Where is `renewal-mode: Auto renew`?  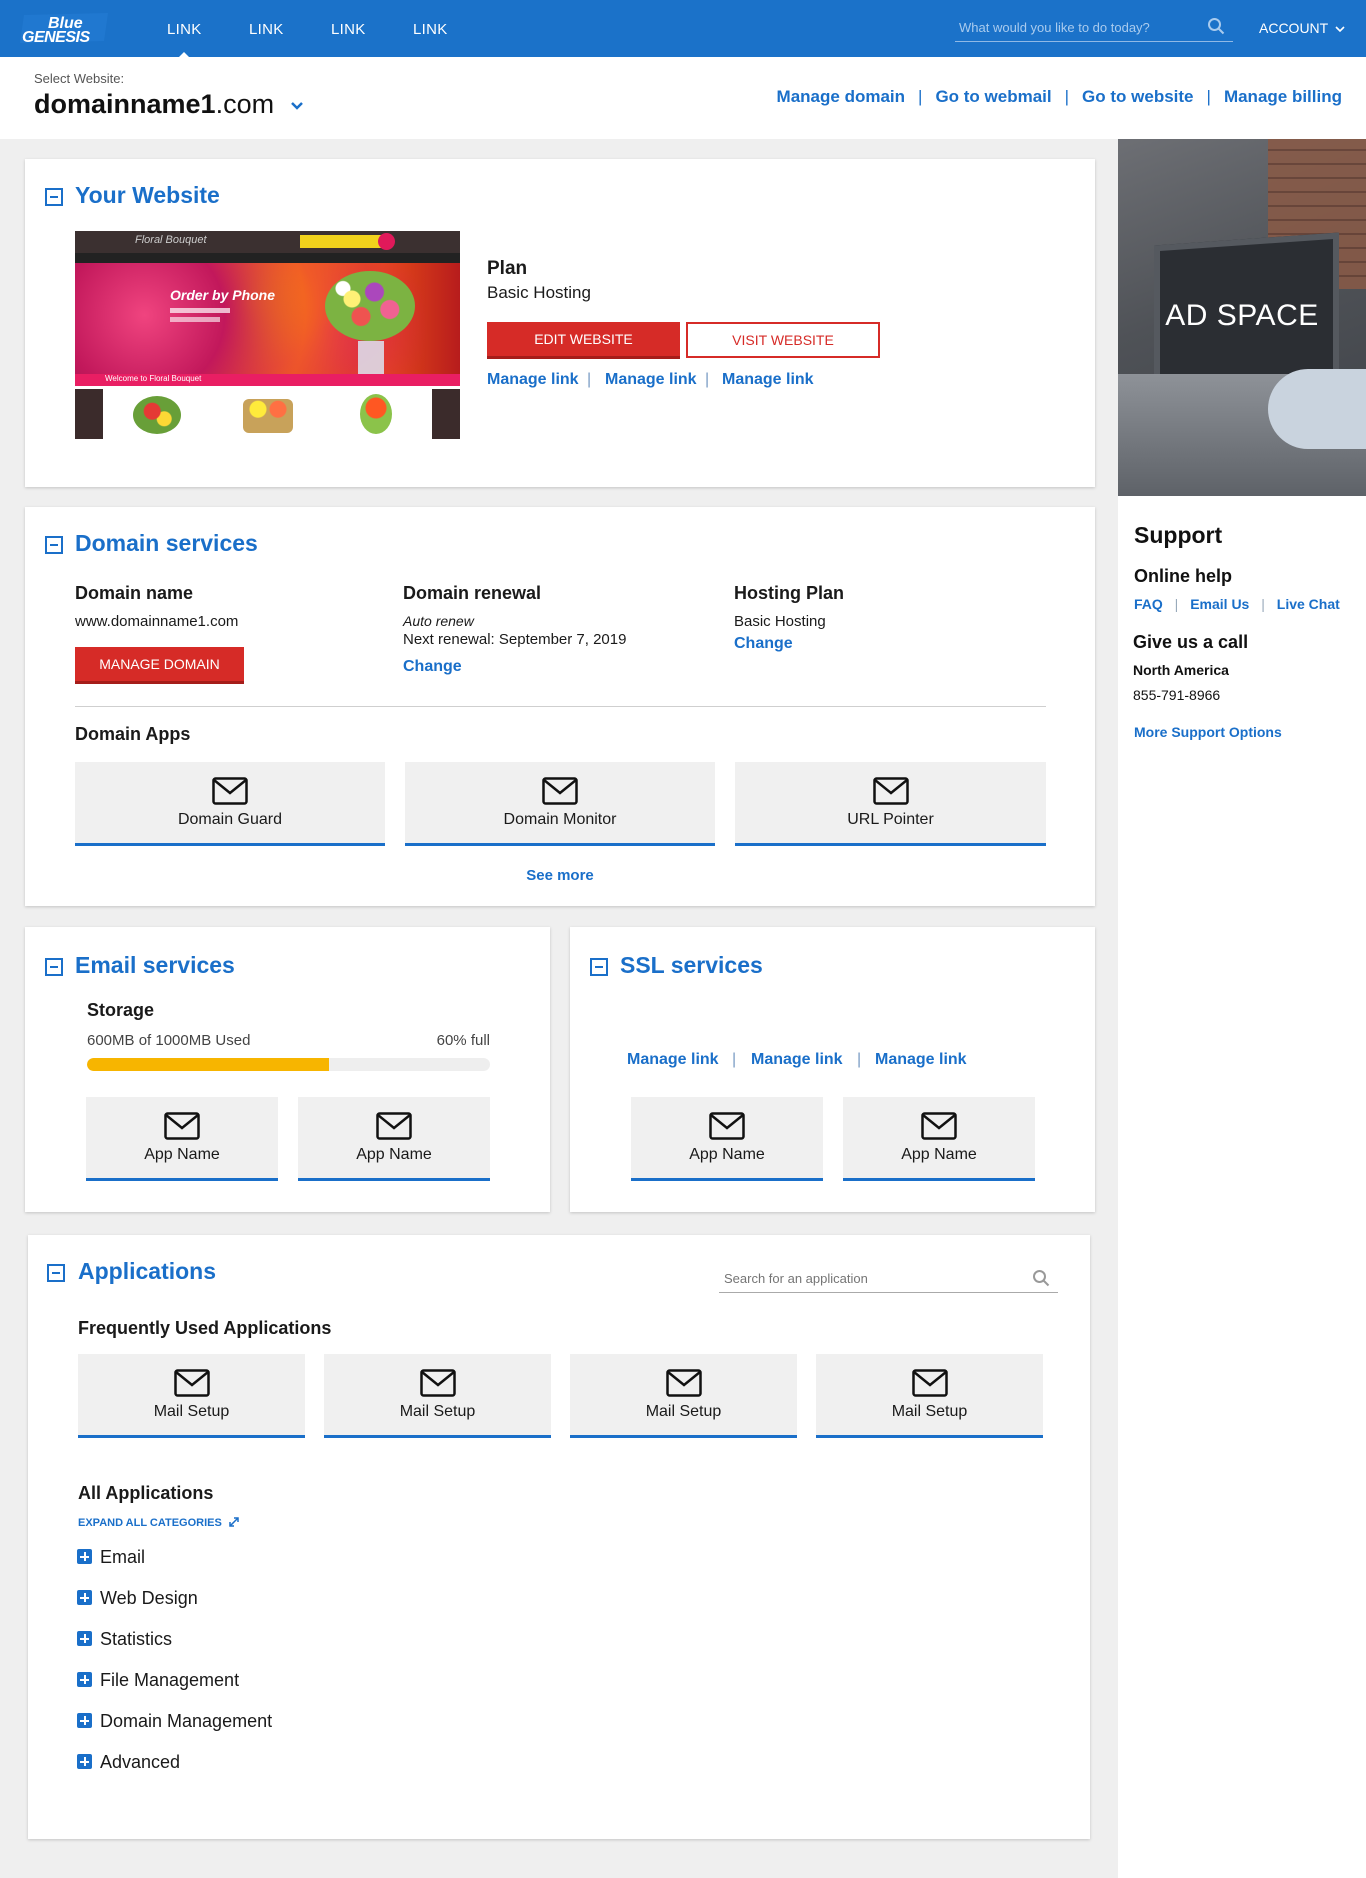 renewal-mode: Auto renew is located at coordinates (438, 621).